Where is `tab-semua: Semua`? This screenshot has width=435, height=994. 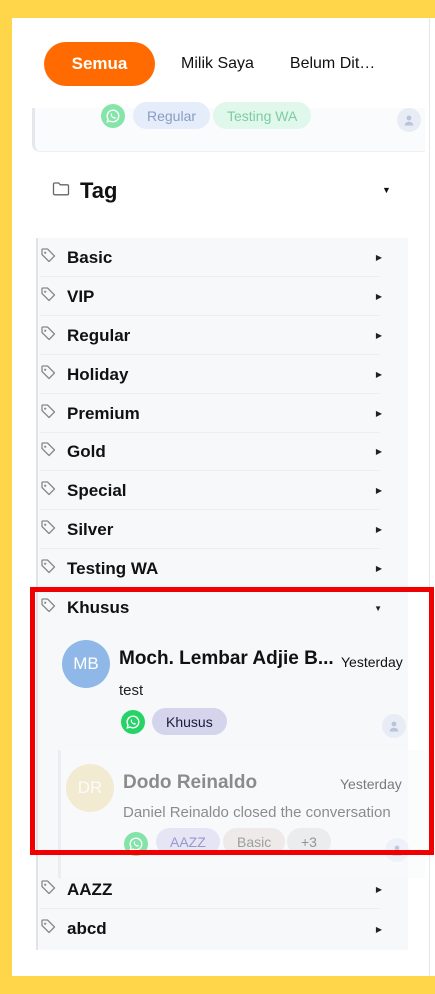
tab-semua: Semua is located at coordinates (99, 64).